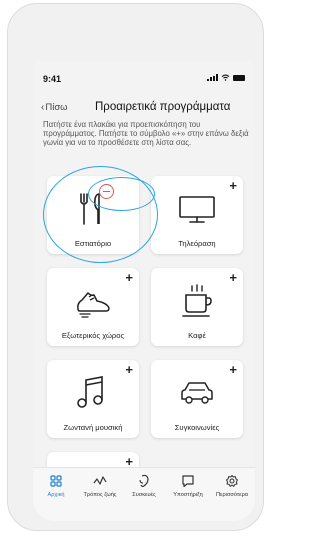 The width and height of the screenshot is (320, 536). I want to click on back-button: ‹ Πίσω, so click(54, 107).